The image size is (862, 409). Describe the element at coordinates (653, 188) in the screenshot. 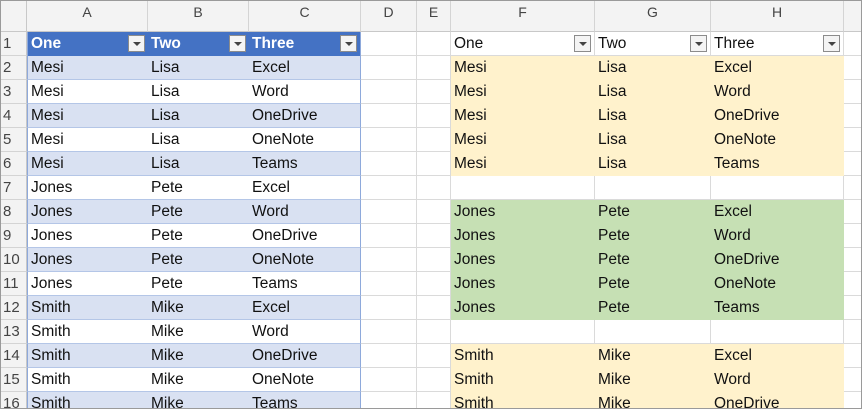

I see `table-f-cell` at that location.